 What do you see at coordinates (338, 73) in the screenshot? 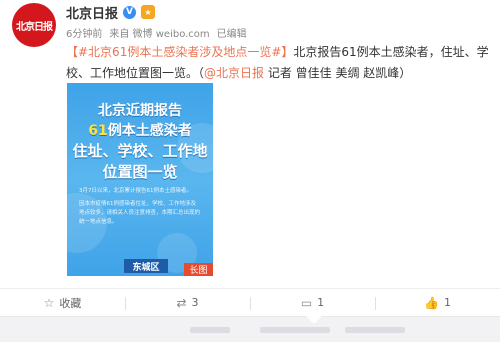
I see `post-tail: 记者 曾佳佳 美绸 赵凯峰）` at bounding box center [338, 73].